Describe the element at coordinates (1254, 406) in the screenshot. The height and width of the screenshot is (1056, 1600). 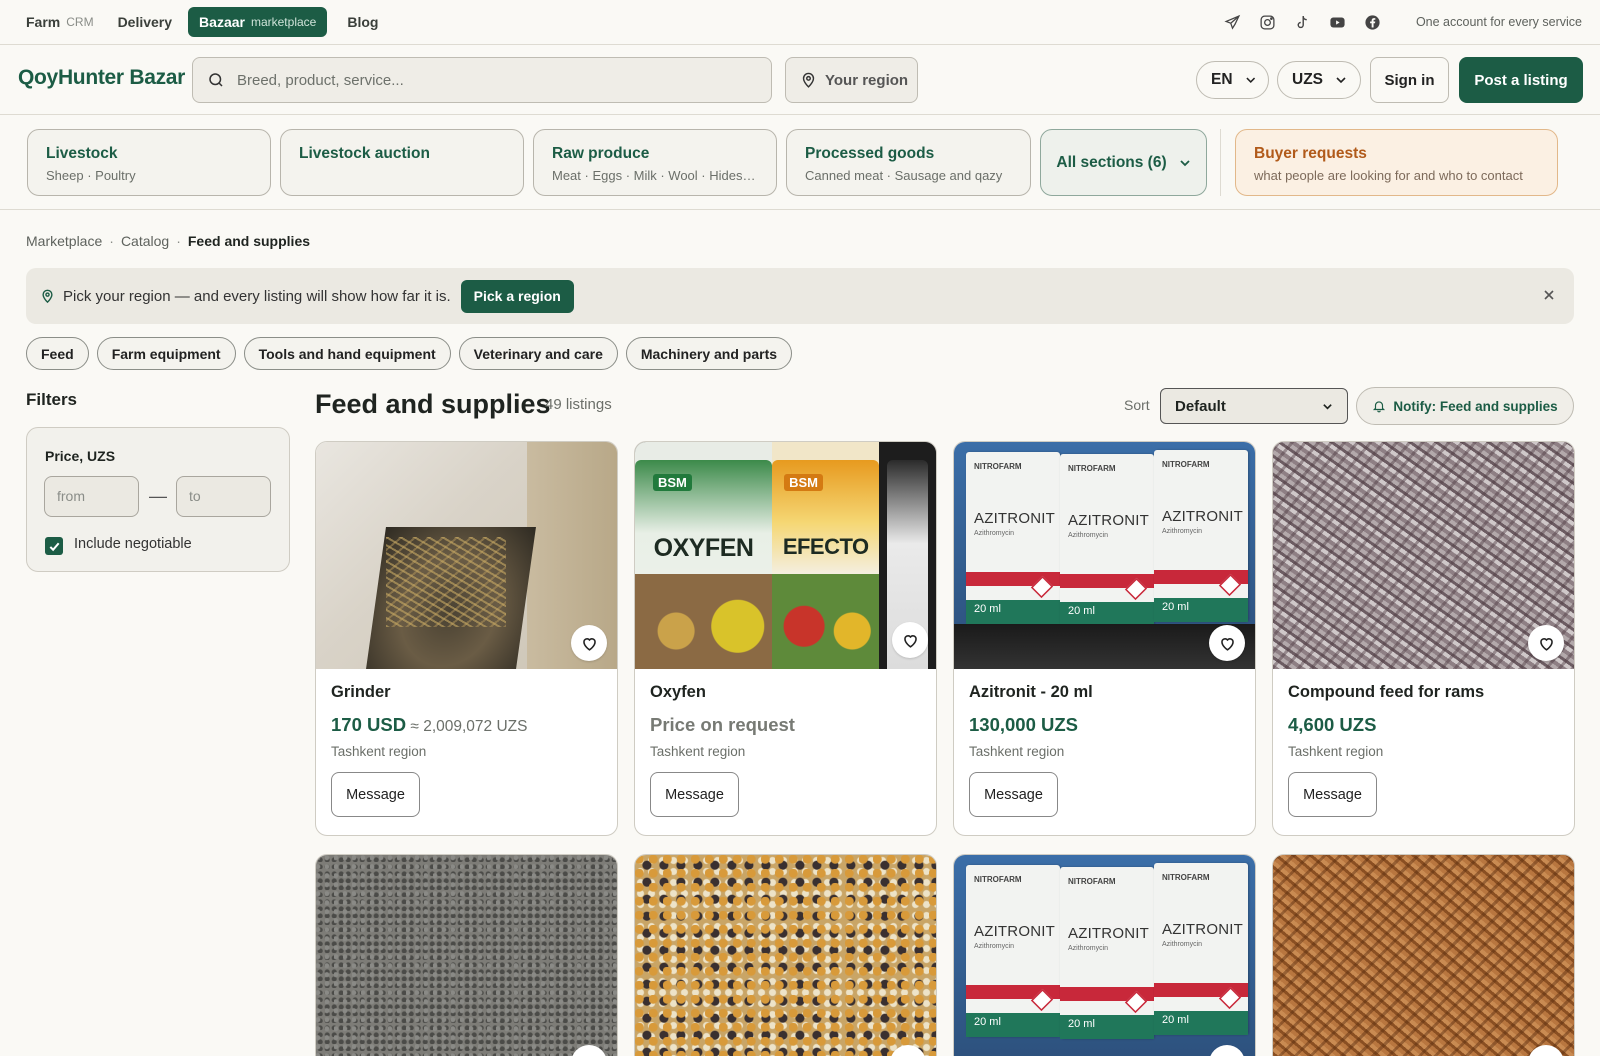
I see `sort-select: Default` at that location.